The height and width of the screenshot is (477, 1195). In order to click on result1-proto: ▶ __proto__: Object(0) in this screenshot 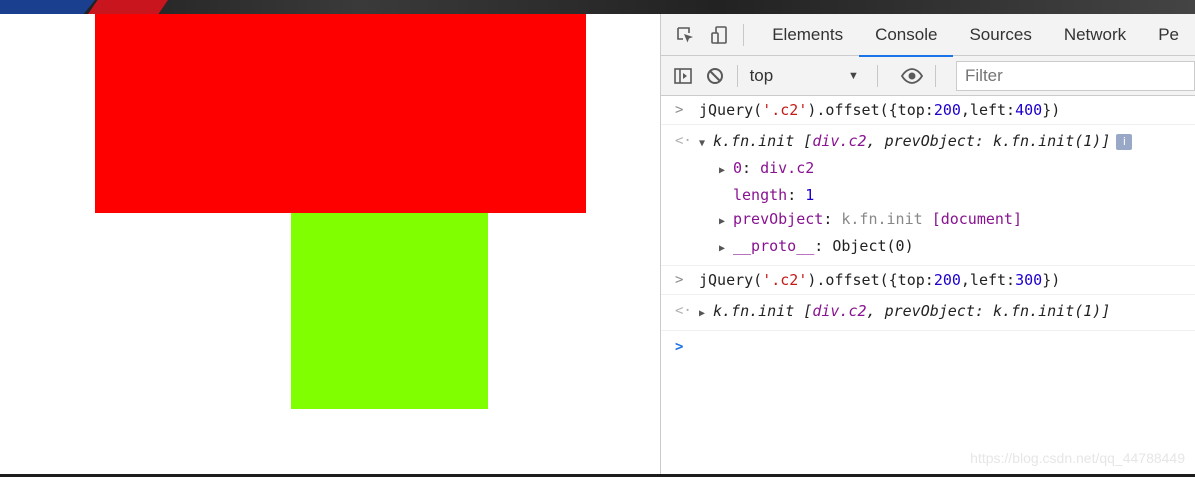, I will do `click(947, 247)`.